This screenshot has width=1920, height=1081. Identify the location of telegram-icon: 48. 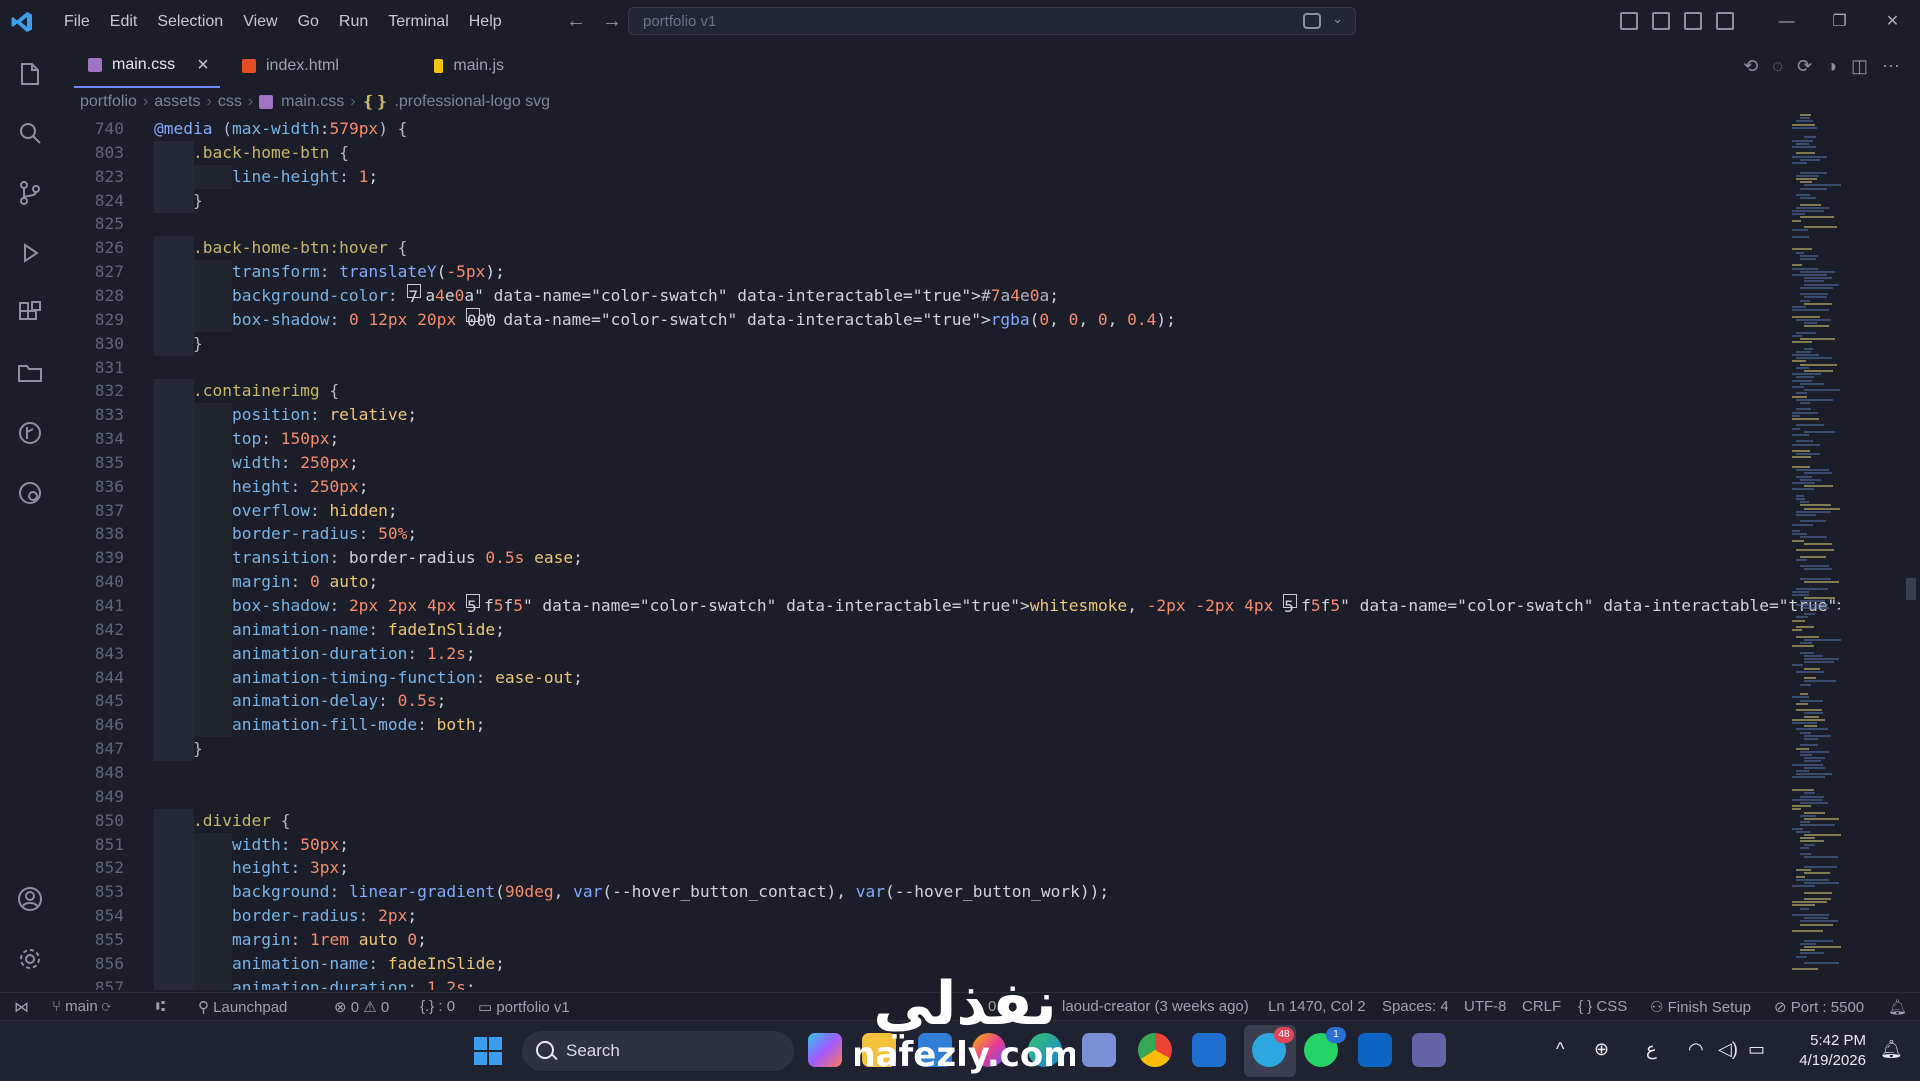
(1273, 1047).